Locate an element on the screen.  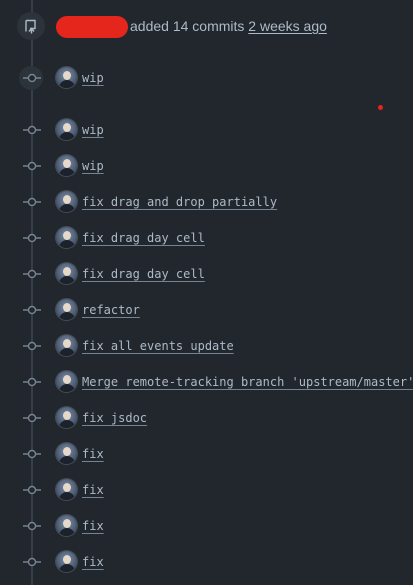
commit-message-link: refactor is located at coordinates (111, 310).